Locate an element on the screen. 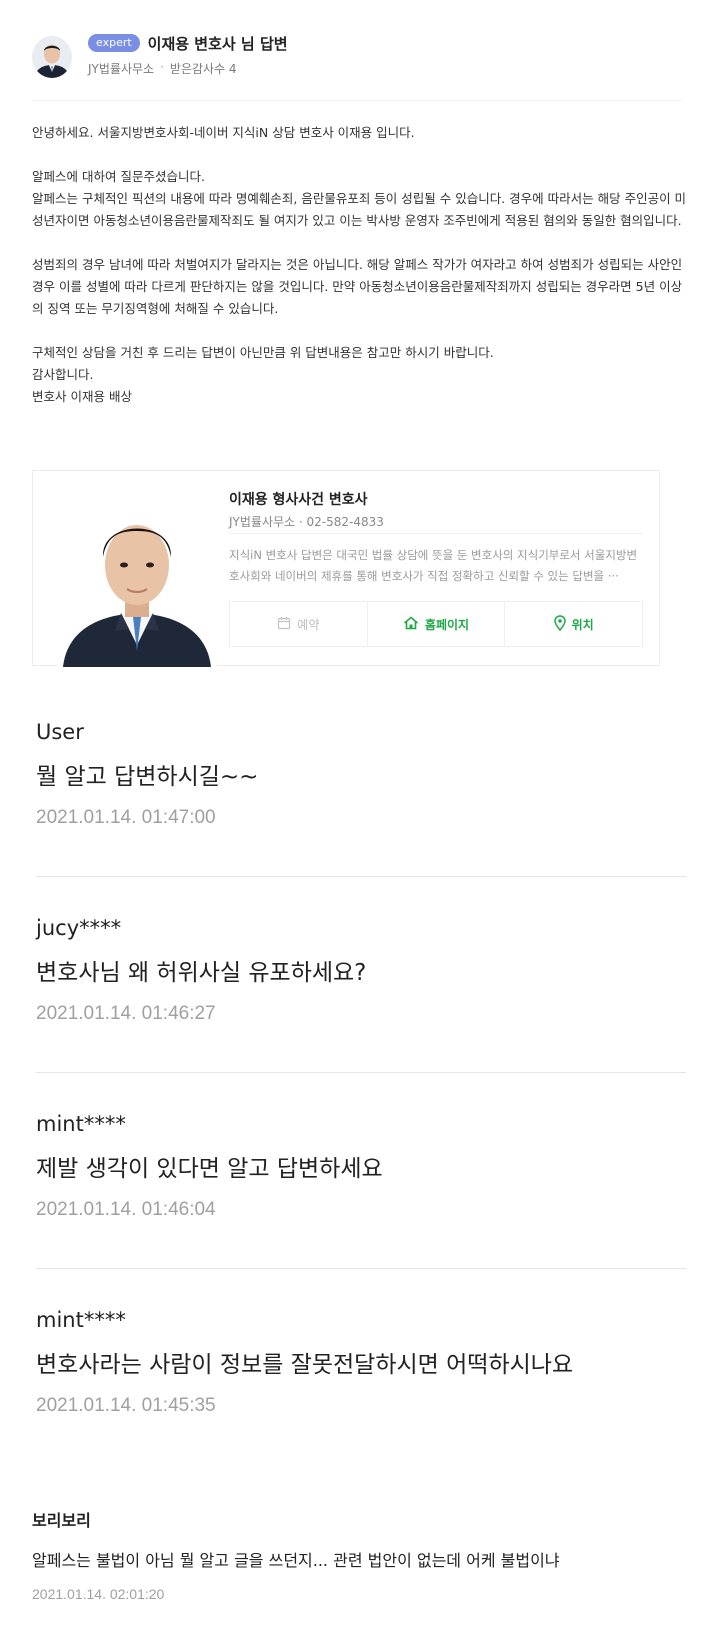 The image size is (720, 1632). answer-title-row: expert 이재용 변호사 님 답변 is located at coordinates (188, 43).